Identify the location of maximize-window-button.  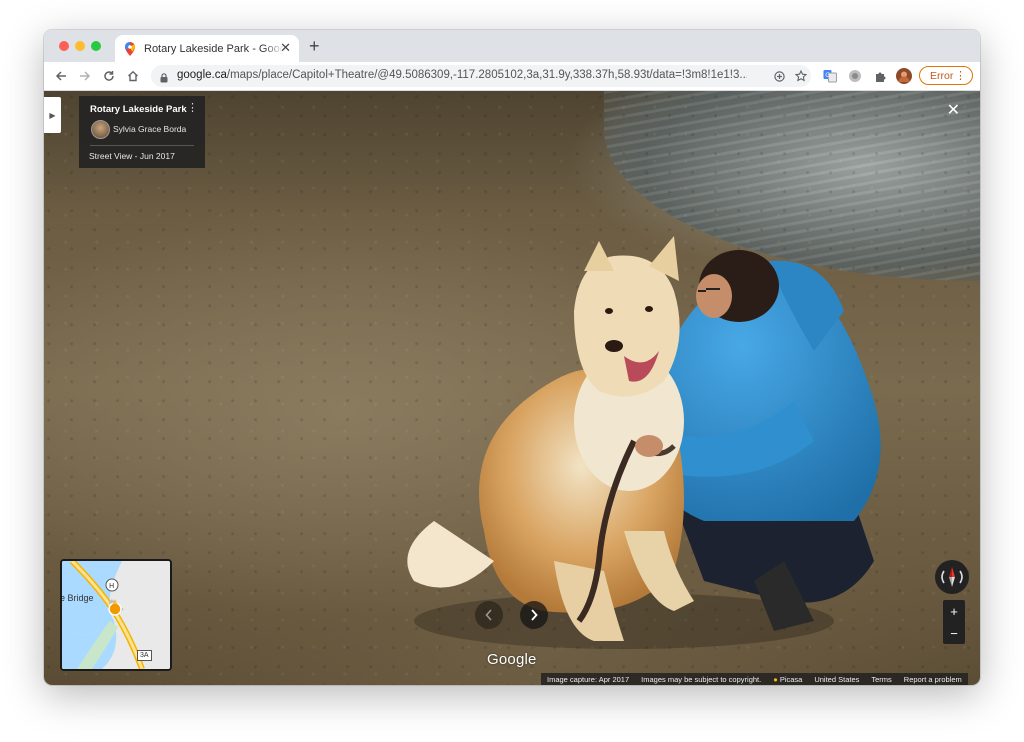
(96, 46).